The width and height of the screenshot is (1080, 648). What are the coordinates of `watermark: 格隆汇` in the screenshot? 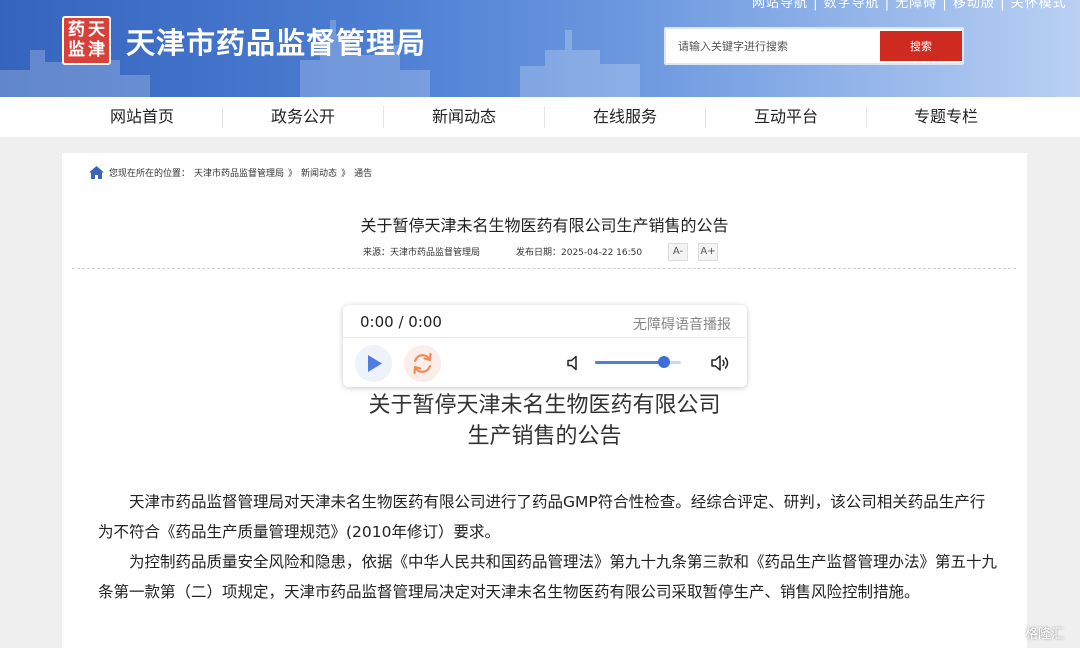 It's located at (1040, 632).